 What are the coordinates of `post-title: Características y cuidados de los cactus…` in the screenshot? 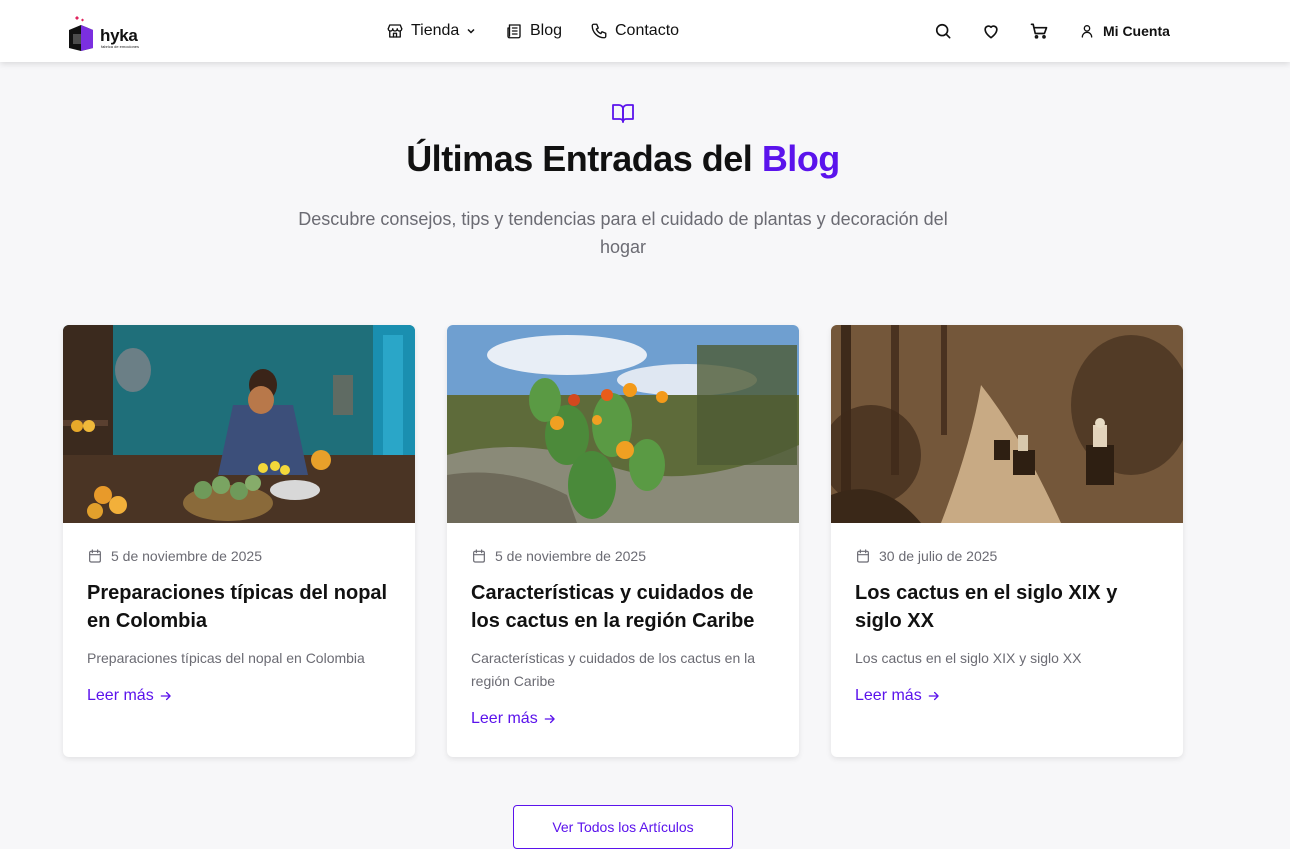 It's located at (623, 607).